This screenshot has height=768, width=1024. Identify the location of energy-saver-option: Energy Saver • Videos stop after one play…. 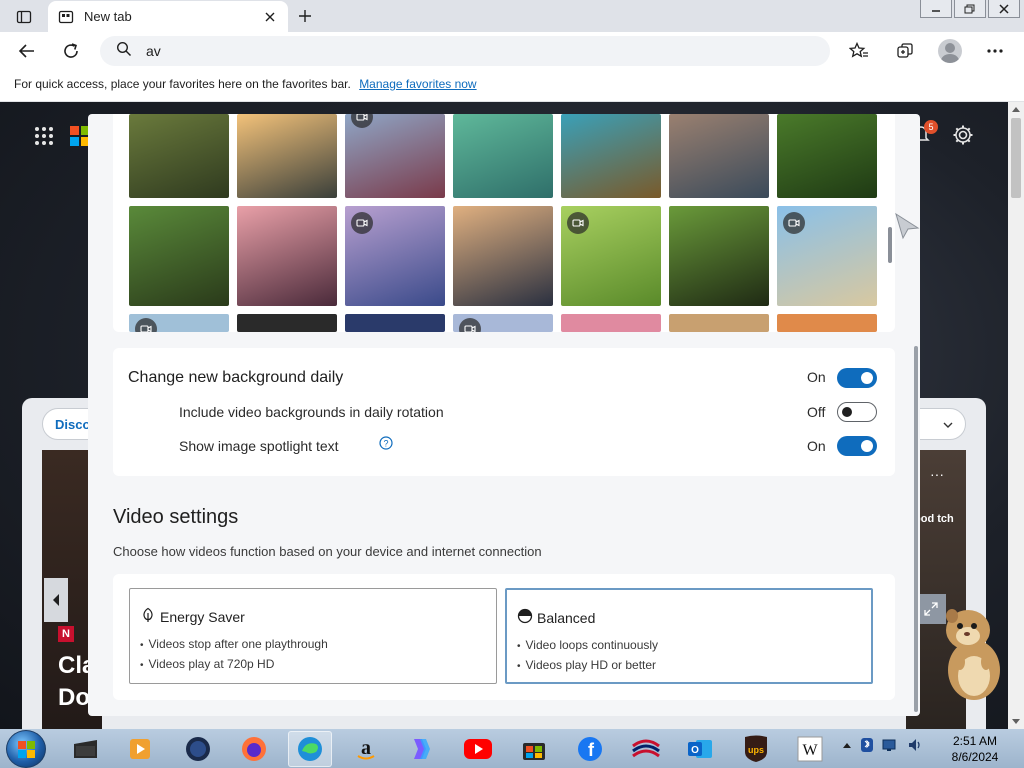
(313, 636).